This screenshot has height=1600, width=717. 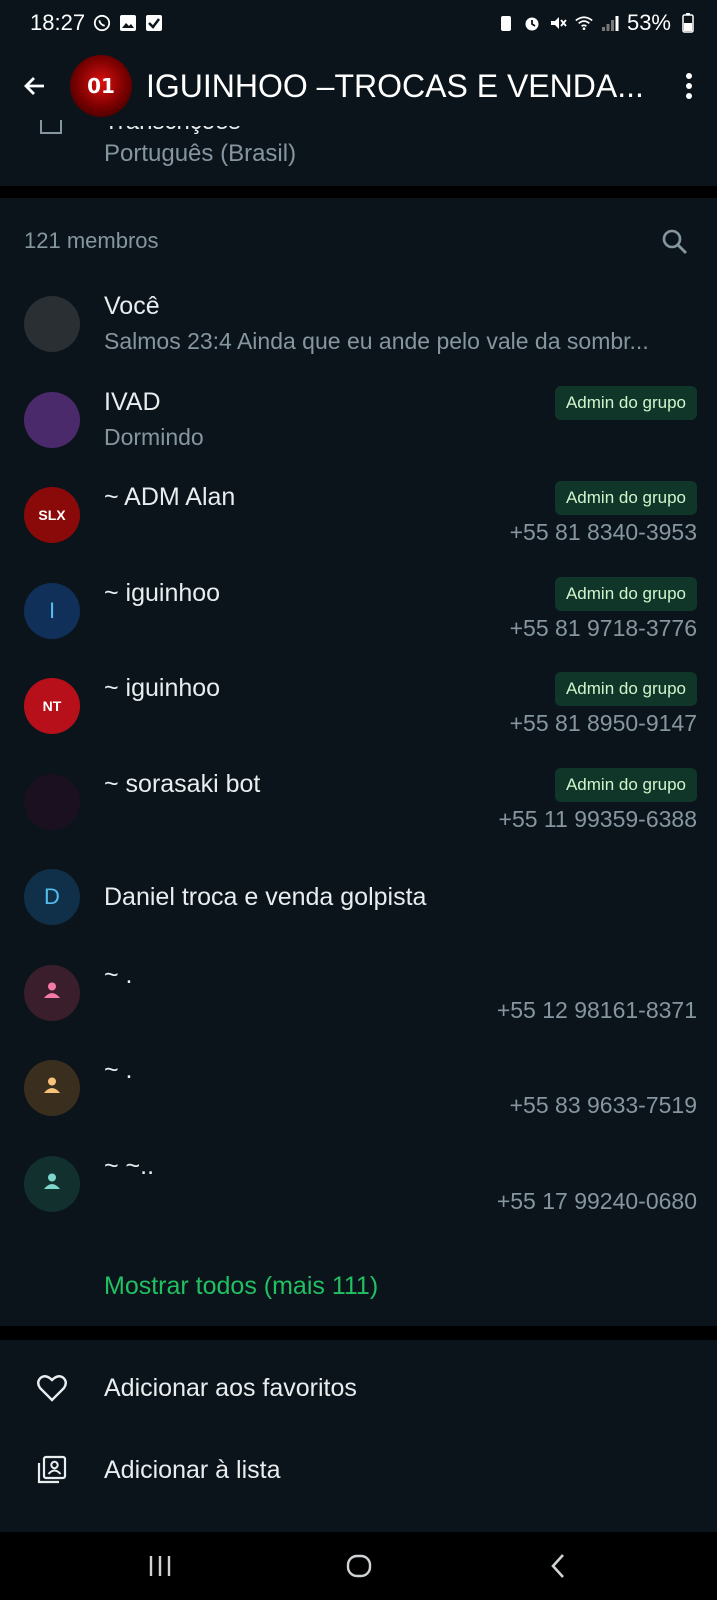 I want to click on mute-icon, so click(x=558, y=23).